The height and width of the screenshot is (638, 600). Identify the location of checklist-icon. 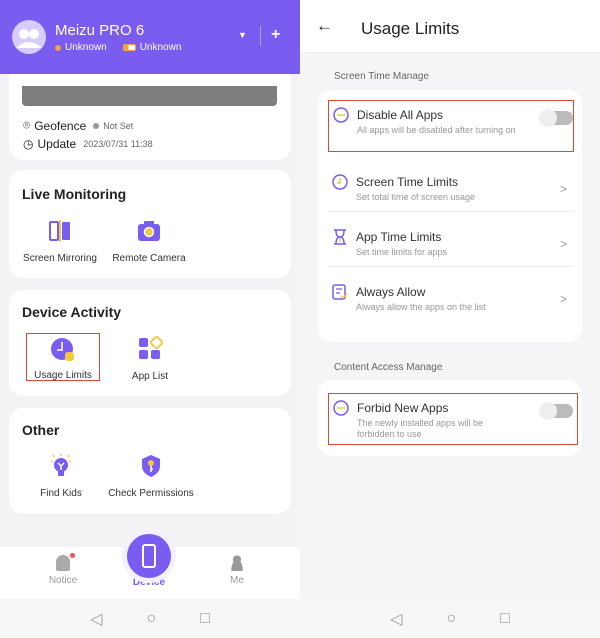
(340, 292).